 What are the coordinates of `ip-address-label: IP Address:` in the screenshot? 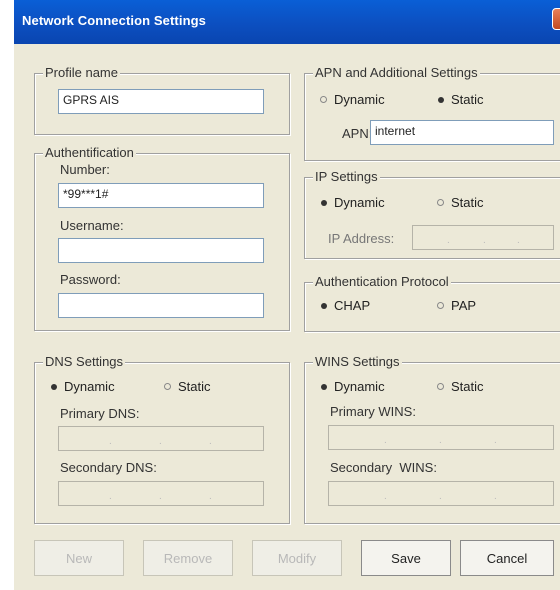 It's located at (361, 238).